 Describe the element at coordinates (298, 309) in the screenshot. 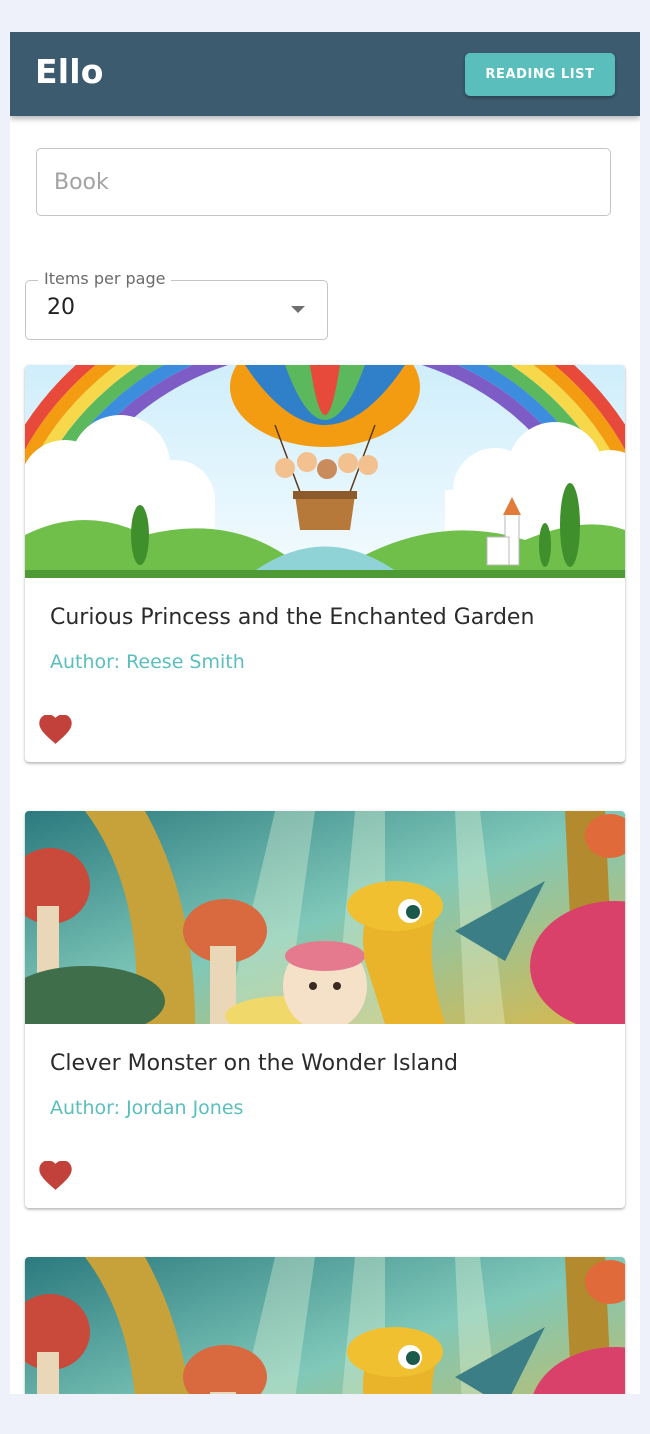

I see `dropdown-arrow-icon` at that location.